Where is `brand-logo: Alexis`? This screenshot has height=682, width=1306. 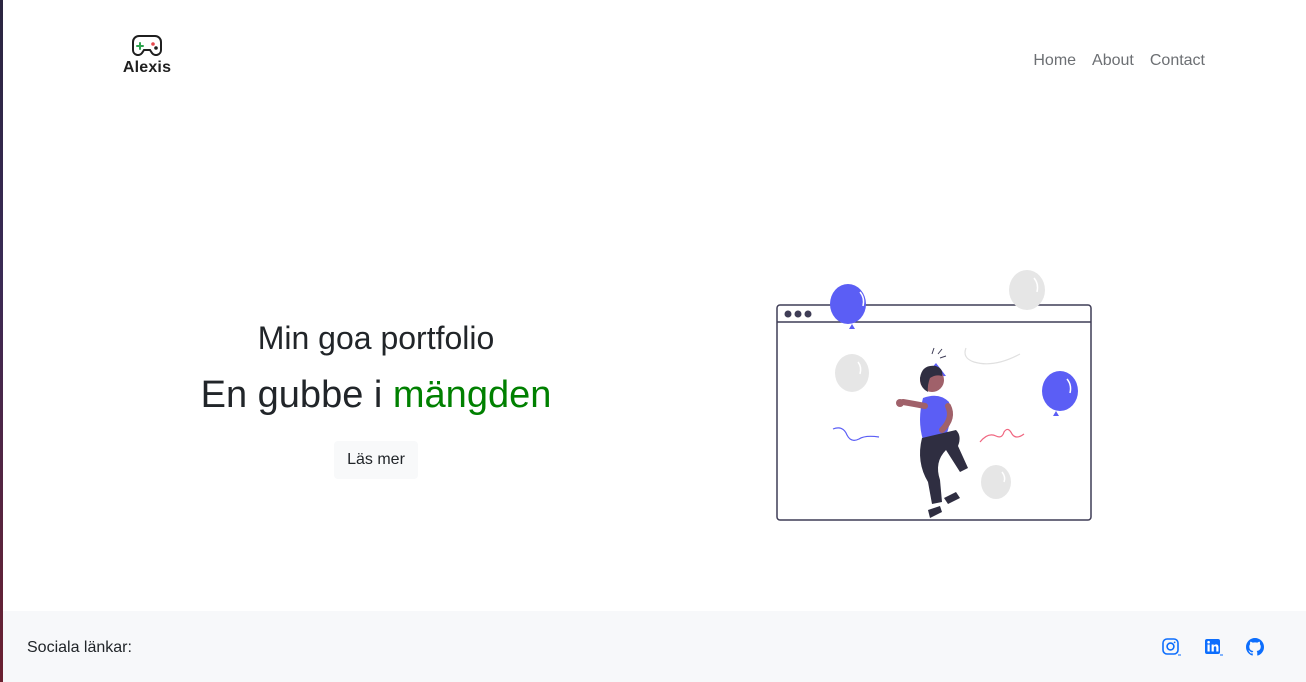
brand-logo: Alexis is located at coordinates (147, 54).